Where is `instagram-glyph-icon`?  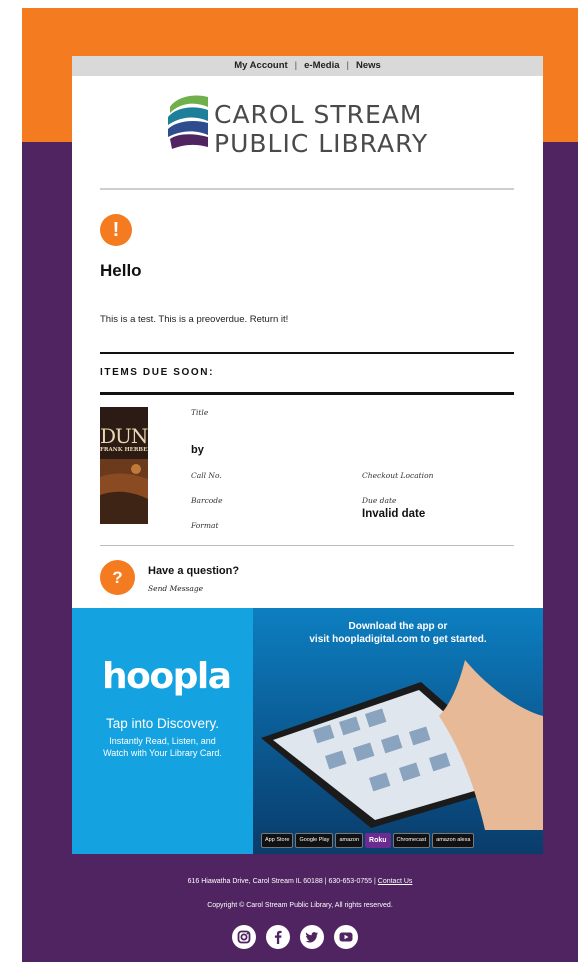
instagram-glyph-icon is located at coordinates (244, 937).